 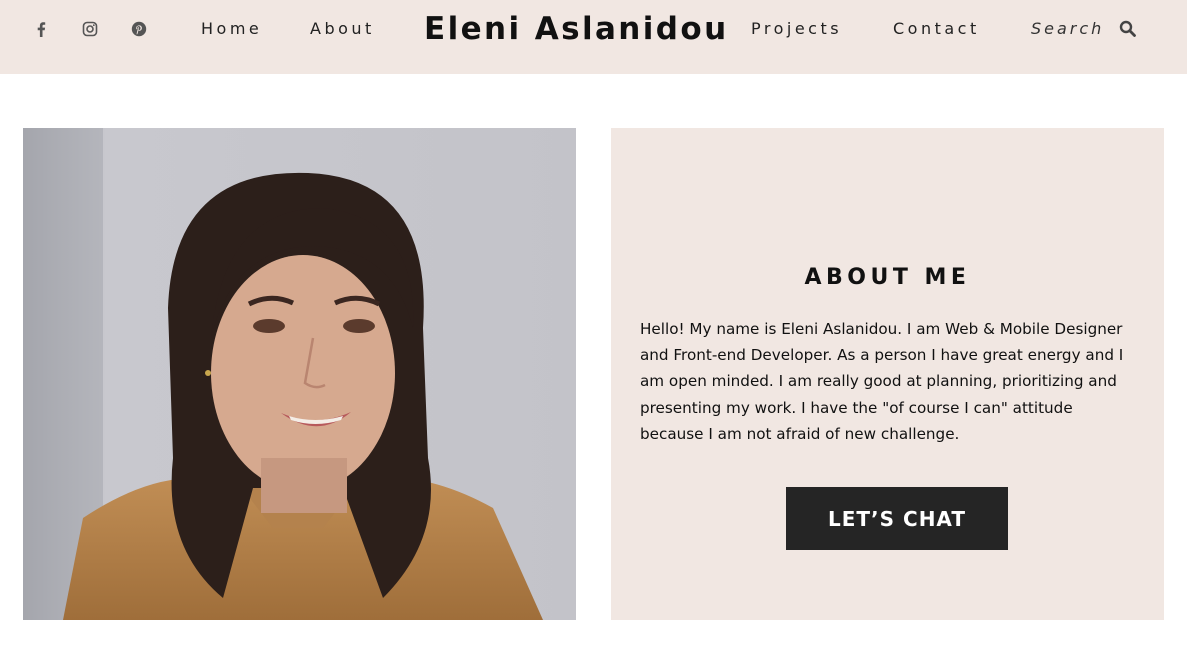 I want to click on nav-projects-link: Projects, so click(x=796, y=29).